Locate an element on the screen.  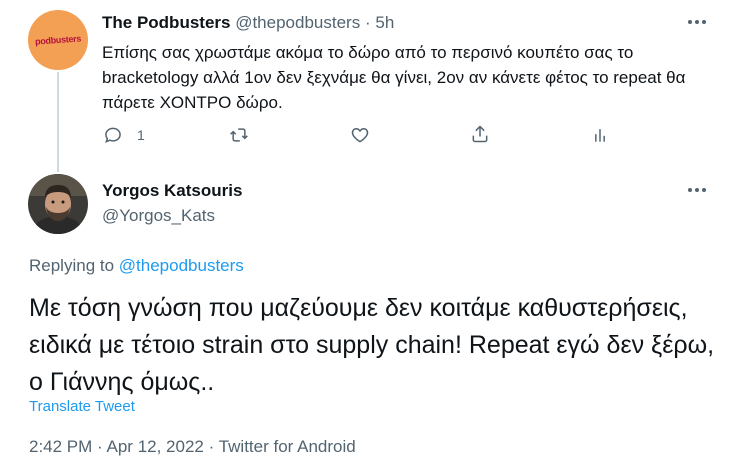
replying-prefix: Replying to is located at coordinates (72, 265).